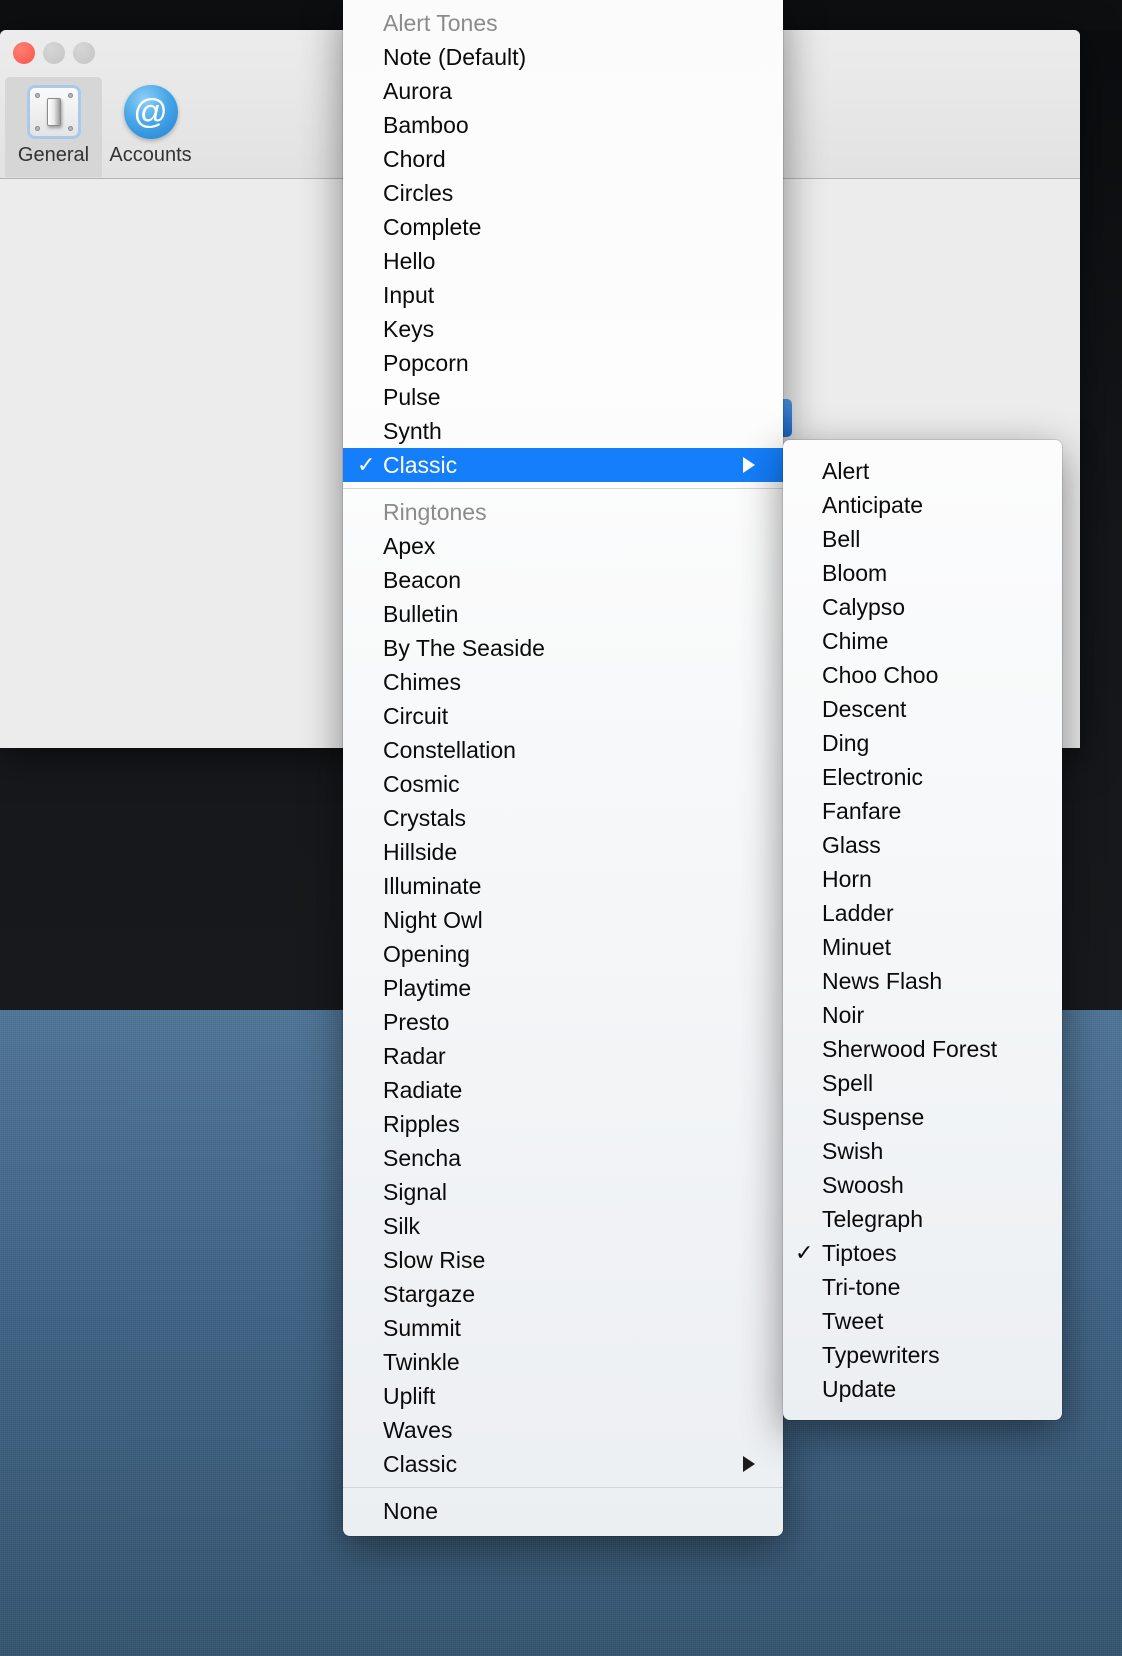 Image resolution: width=1122 pixels, height=1656 pixels. Describe the element at coordinates (922, 947) in the screenshot. I see `submenu-item-minuet: Minuet` at that location.